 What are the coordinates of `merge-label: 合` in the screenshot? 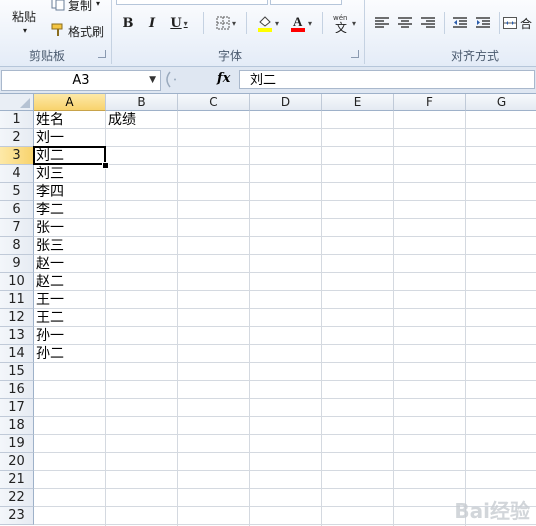 It's located at (526, 23).